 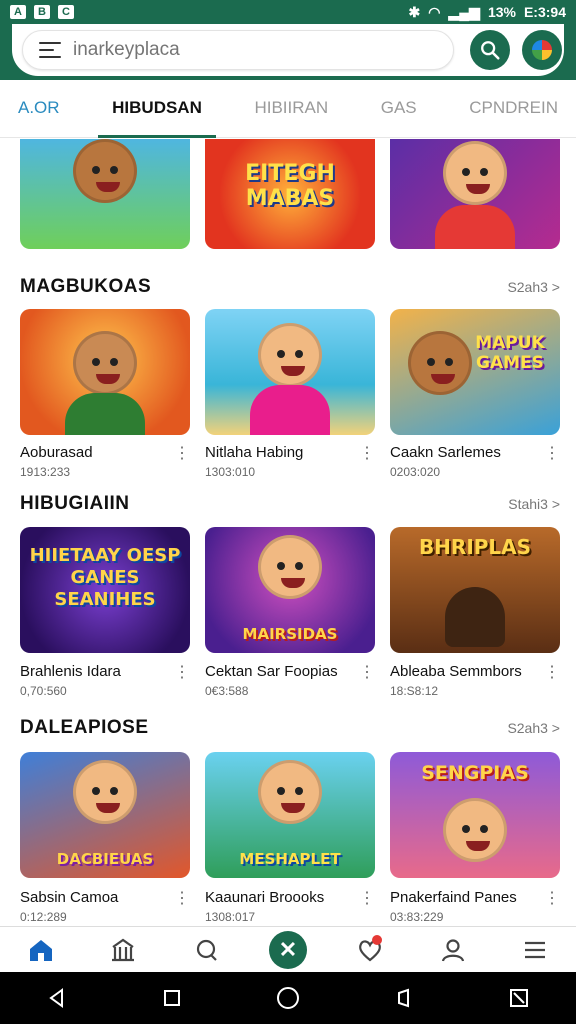 What do you see at coordinates (43, 691) in the screenshot?
I see `game-meta: 0,70:560` at bounding box center [43, 691].